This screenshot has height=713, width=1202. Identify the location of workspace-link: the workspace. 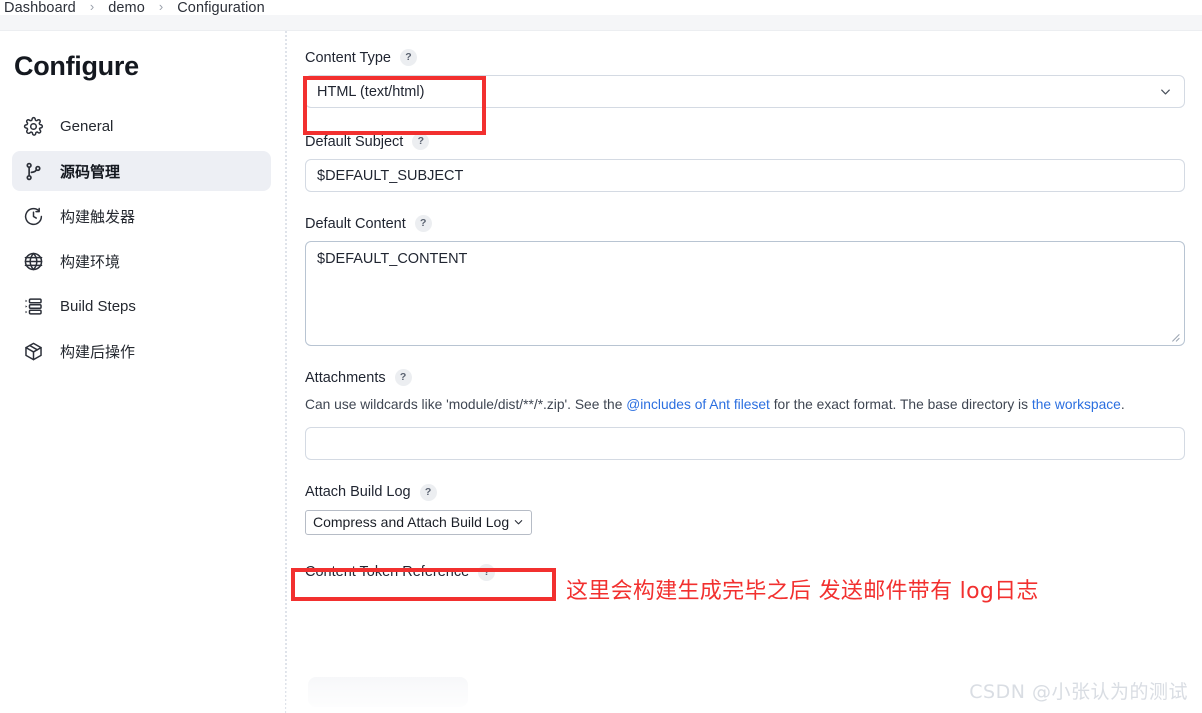
(1076, 404).